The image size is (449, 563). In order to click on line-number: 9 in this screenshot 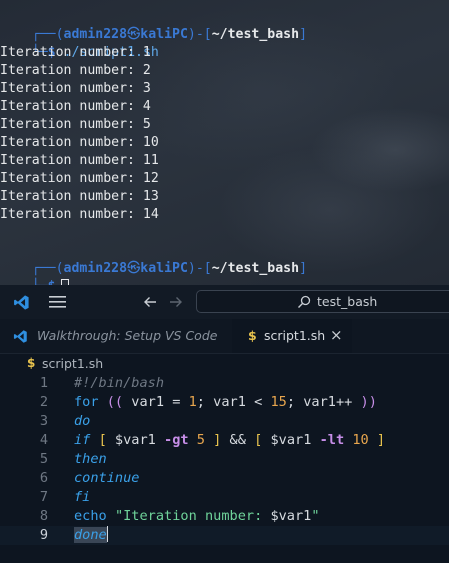, I will do `click(43, 535)`.